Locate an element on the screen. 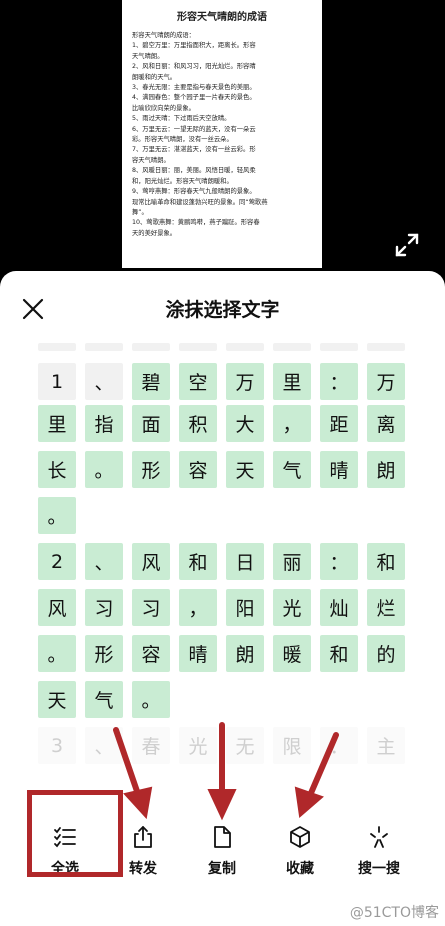 Image resolution: width=445 pixels, height=926 pixels. document-line: 比喻欣欣向荣的景象。 is located at coordinates (163, 108).